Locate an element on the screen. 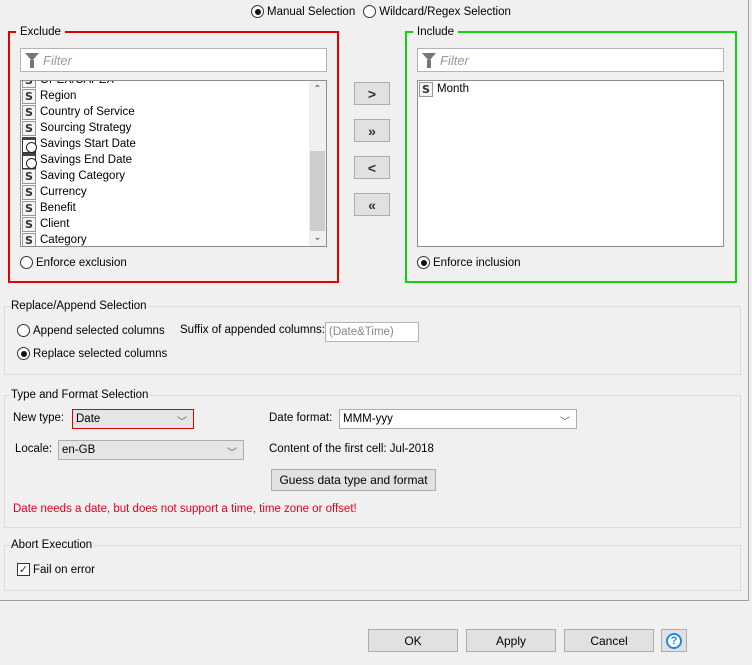  double-chevron-left-icon: « is located at coordinates (372, 204).